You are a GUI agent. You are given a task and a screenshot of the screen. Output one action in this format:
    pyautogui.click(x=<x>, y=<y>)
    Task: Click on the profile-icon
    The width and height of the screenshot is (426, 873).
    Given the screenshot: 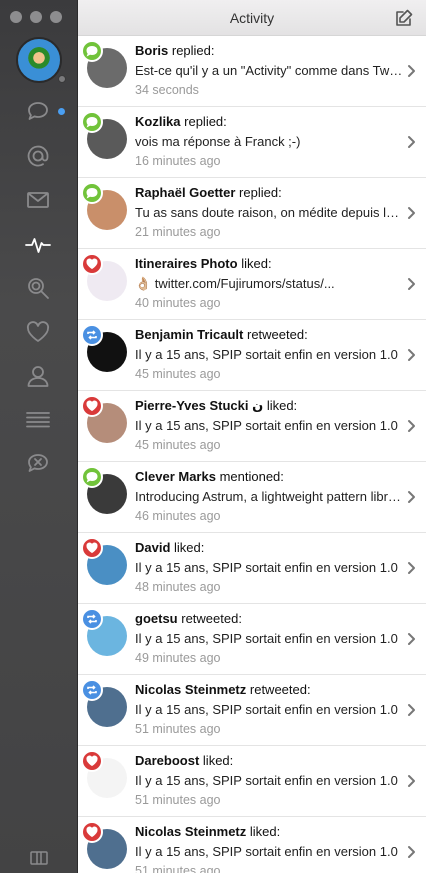 What is the action you would take?
    pyautogui.click(x=38, y=376)
    